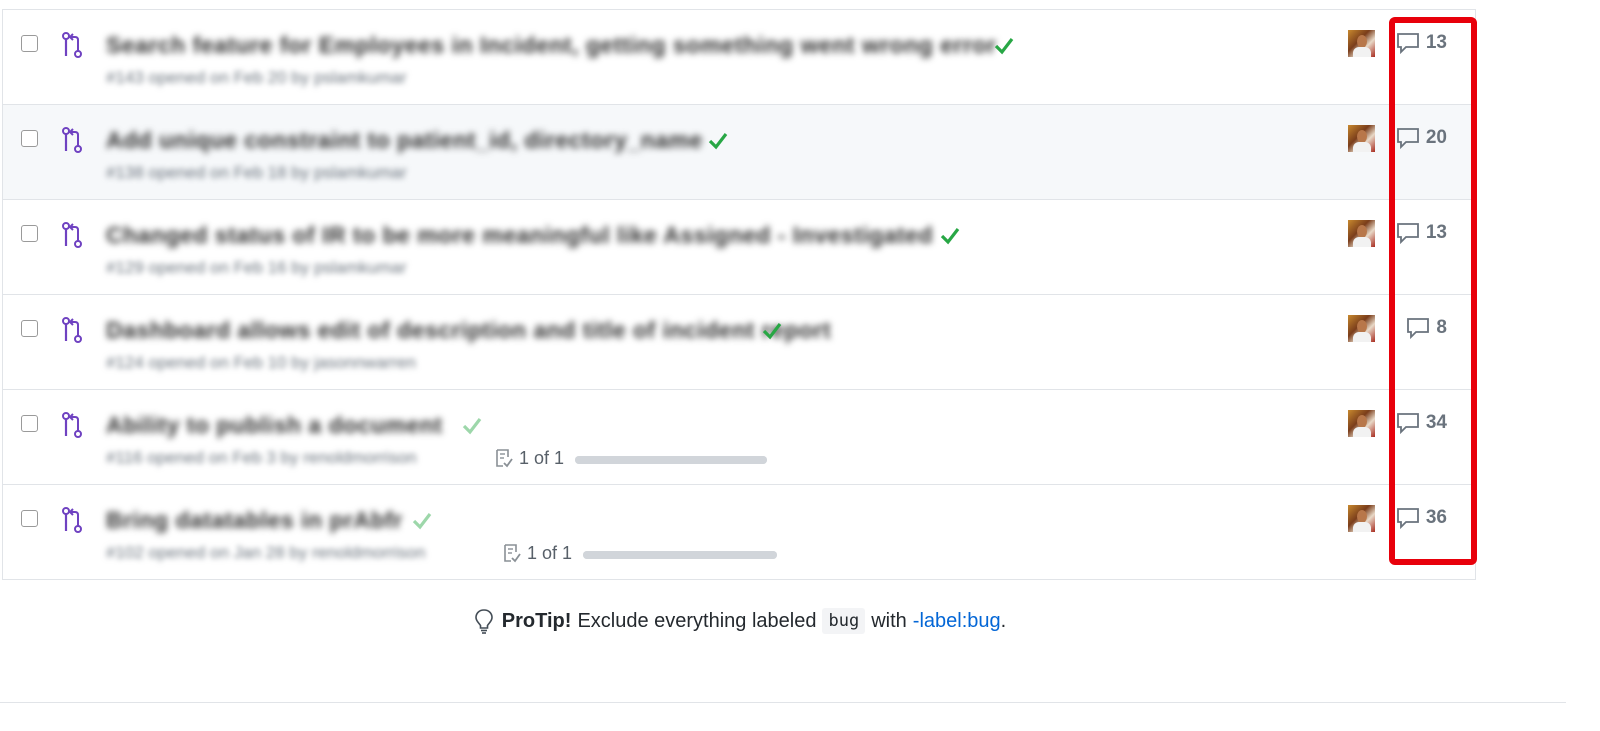 Image resolution: width=1600 pixels, height=731 pixels. Describe the element at coordinates (256, 77) in the screenshot. I see `pull-request-meta: #143 opened on Feb 20 by pslamkumar` at that location.